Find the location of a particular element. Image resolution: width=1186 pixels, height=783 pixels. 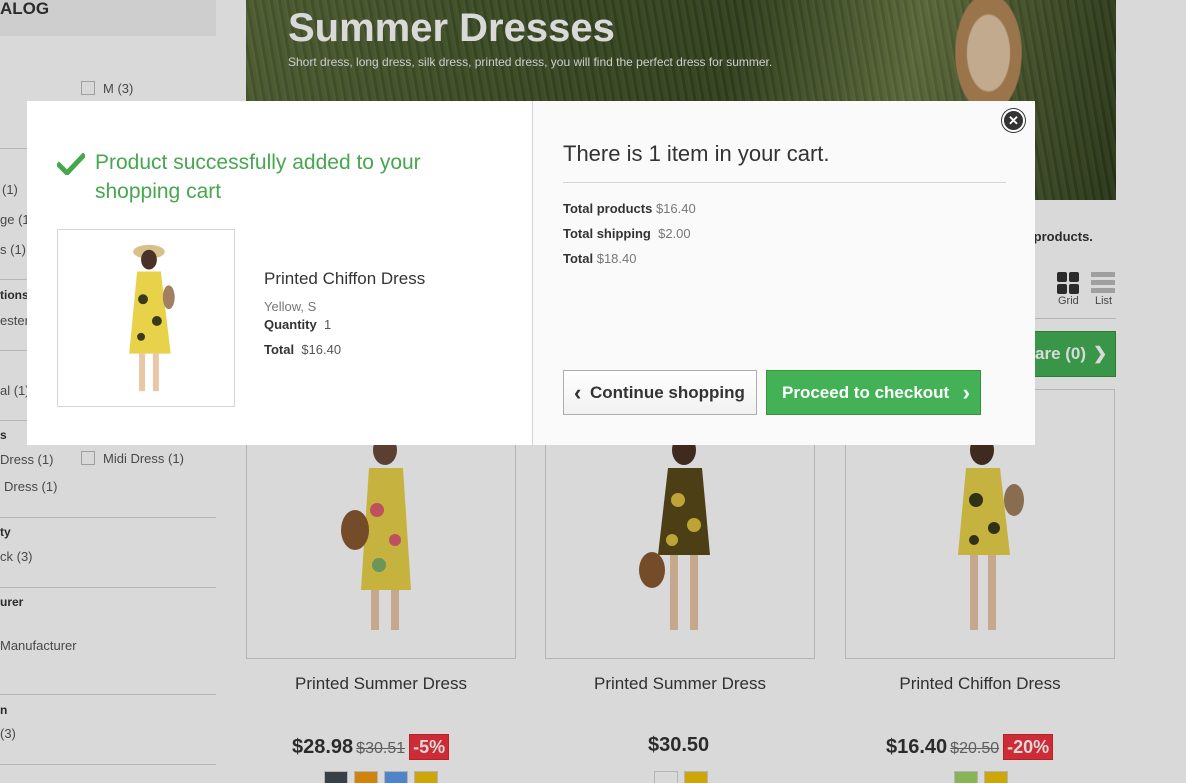

cart-total-shipping: Total shipping $2.00 is located at coordinates (627, 233).